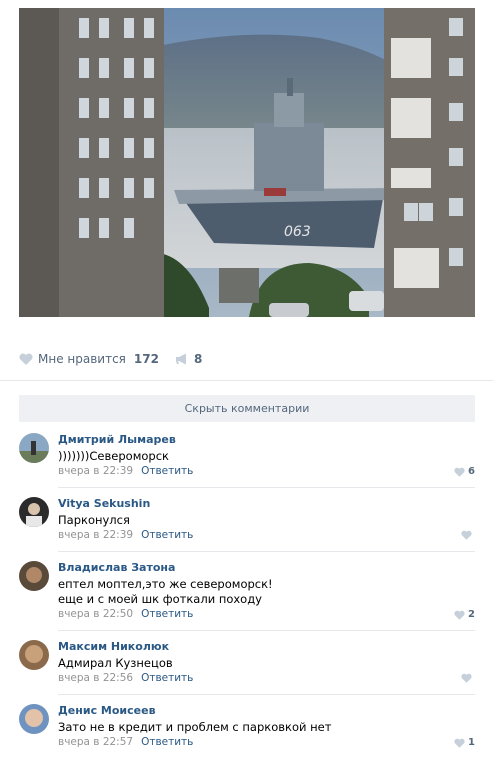 Image resolution: width=493 pixels, height=759 pixels. What do you see at coordinates (247, 408) in the screenshot?
I see `hide-comments-button: Скрыть комментарии` at bounding box center [247, 408].